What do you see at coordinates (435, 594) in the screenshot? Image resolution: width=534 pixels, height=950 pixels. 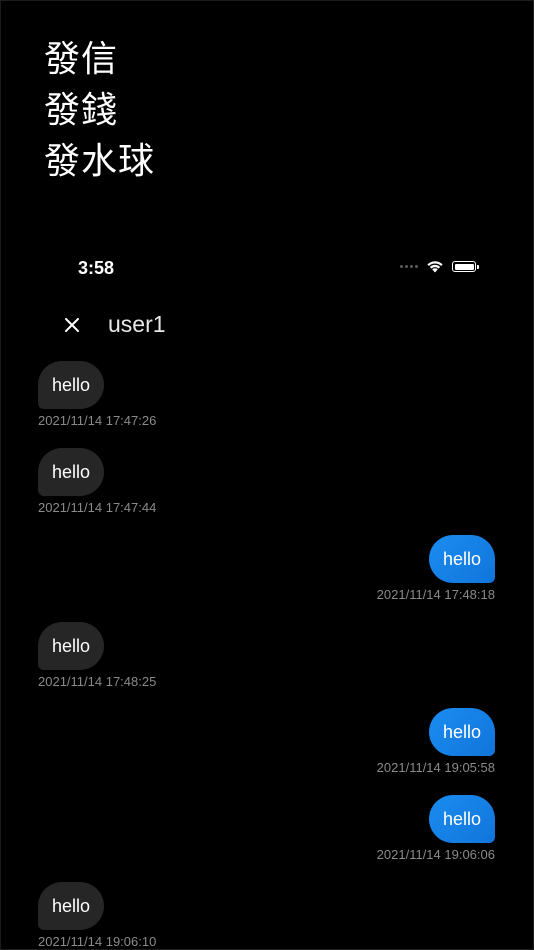 I see `message-timestamp: 2021/11/14 17:48:18` at bounding box center [435, 594].